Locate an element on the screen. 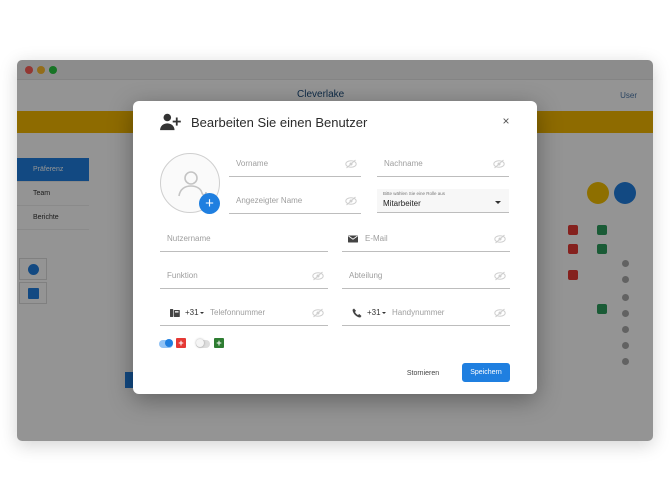 The height and width of the screenshot is (500, 670). dialog-title: Bearbeiten Sie einen Benutzer is located at coordinates (279, 122).